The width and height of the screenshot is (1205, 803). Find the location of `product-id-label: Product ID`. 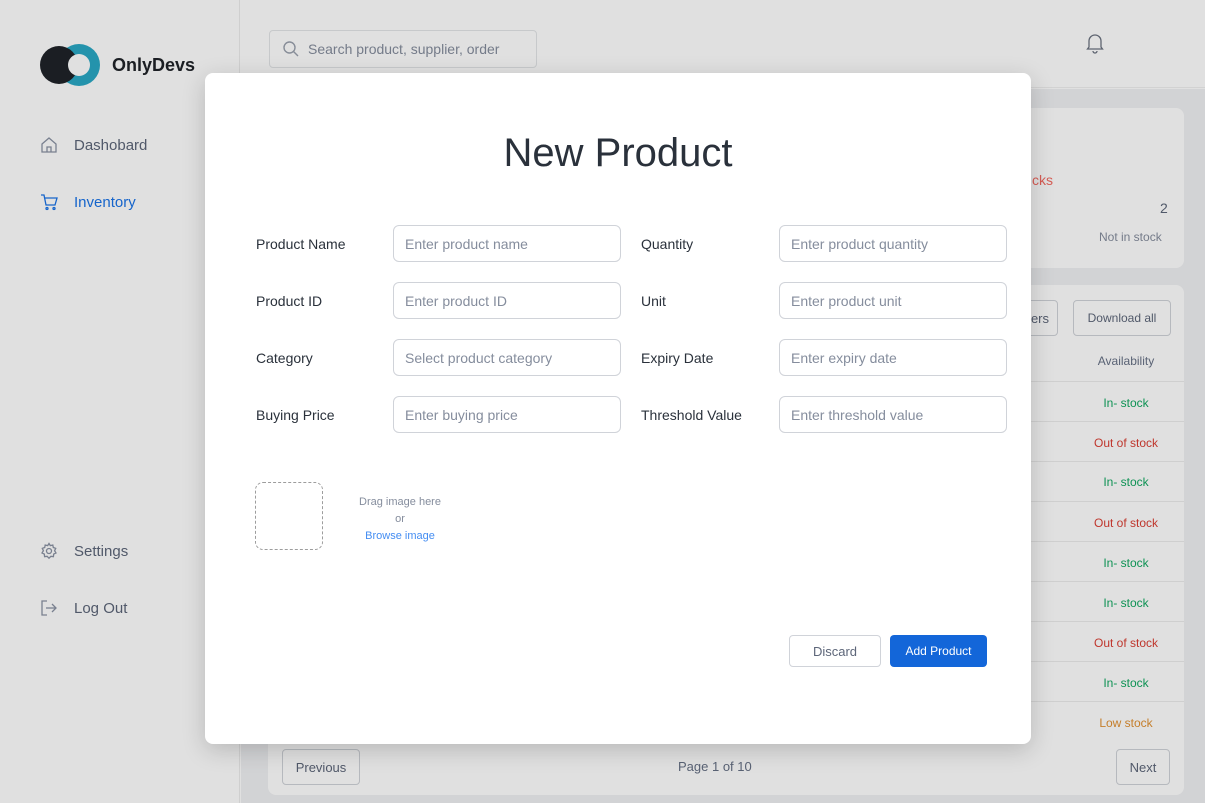

product-id-label: Product ID is located at coordinates (289, 301).